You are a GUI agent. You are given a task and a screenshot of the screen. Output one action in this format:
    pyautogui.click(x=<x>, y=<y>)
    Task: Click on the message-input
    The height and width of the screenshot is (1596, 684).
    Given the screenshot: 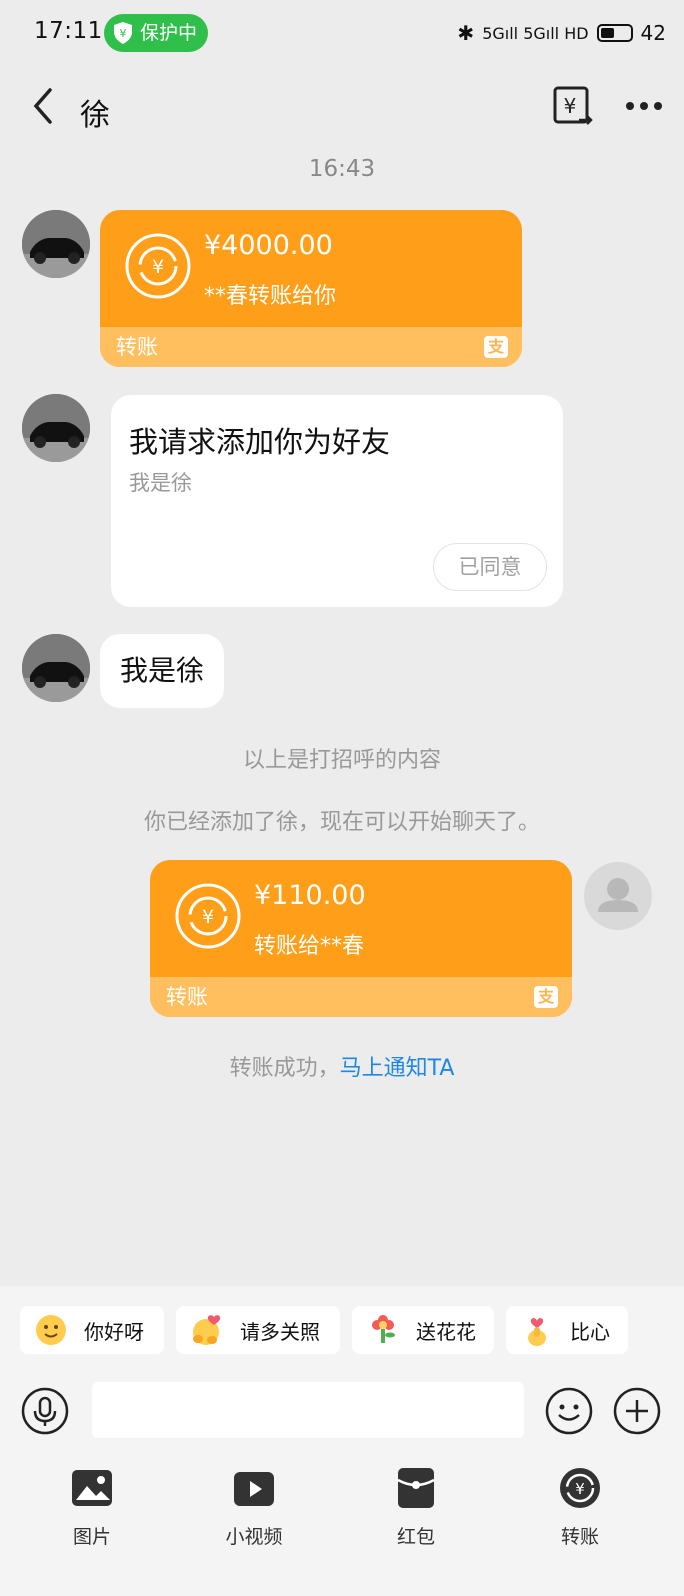 What is the action you would take?
    pyautogui.click(x=308, y=1410)
    